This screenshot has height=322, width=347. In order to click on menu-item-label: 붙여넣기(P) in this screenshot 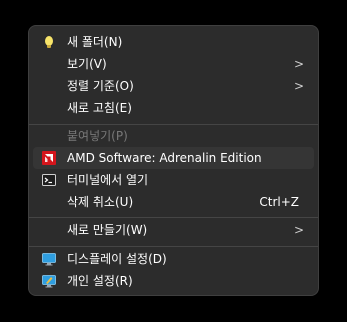, I will do `click(97, 136)`.